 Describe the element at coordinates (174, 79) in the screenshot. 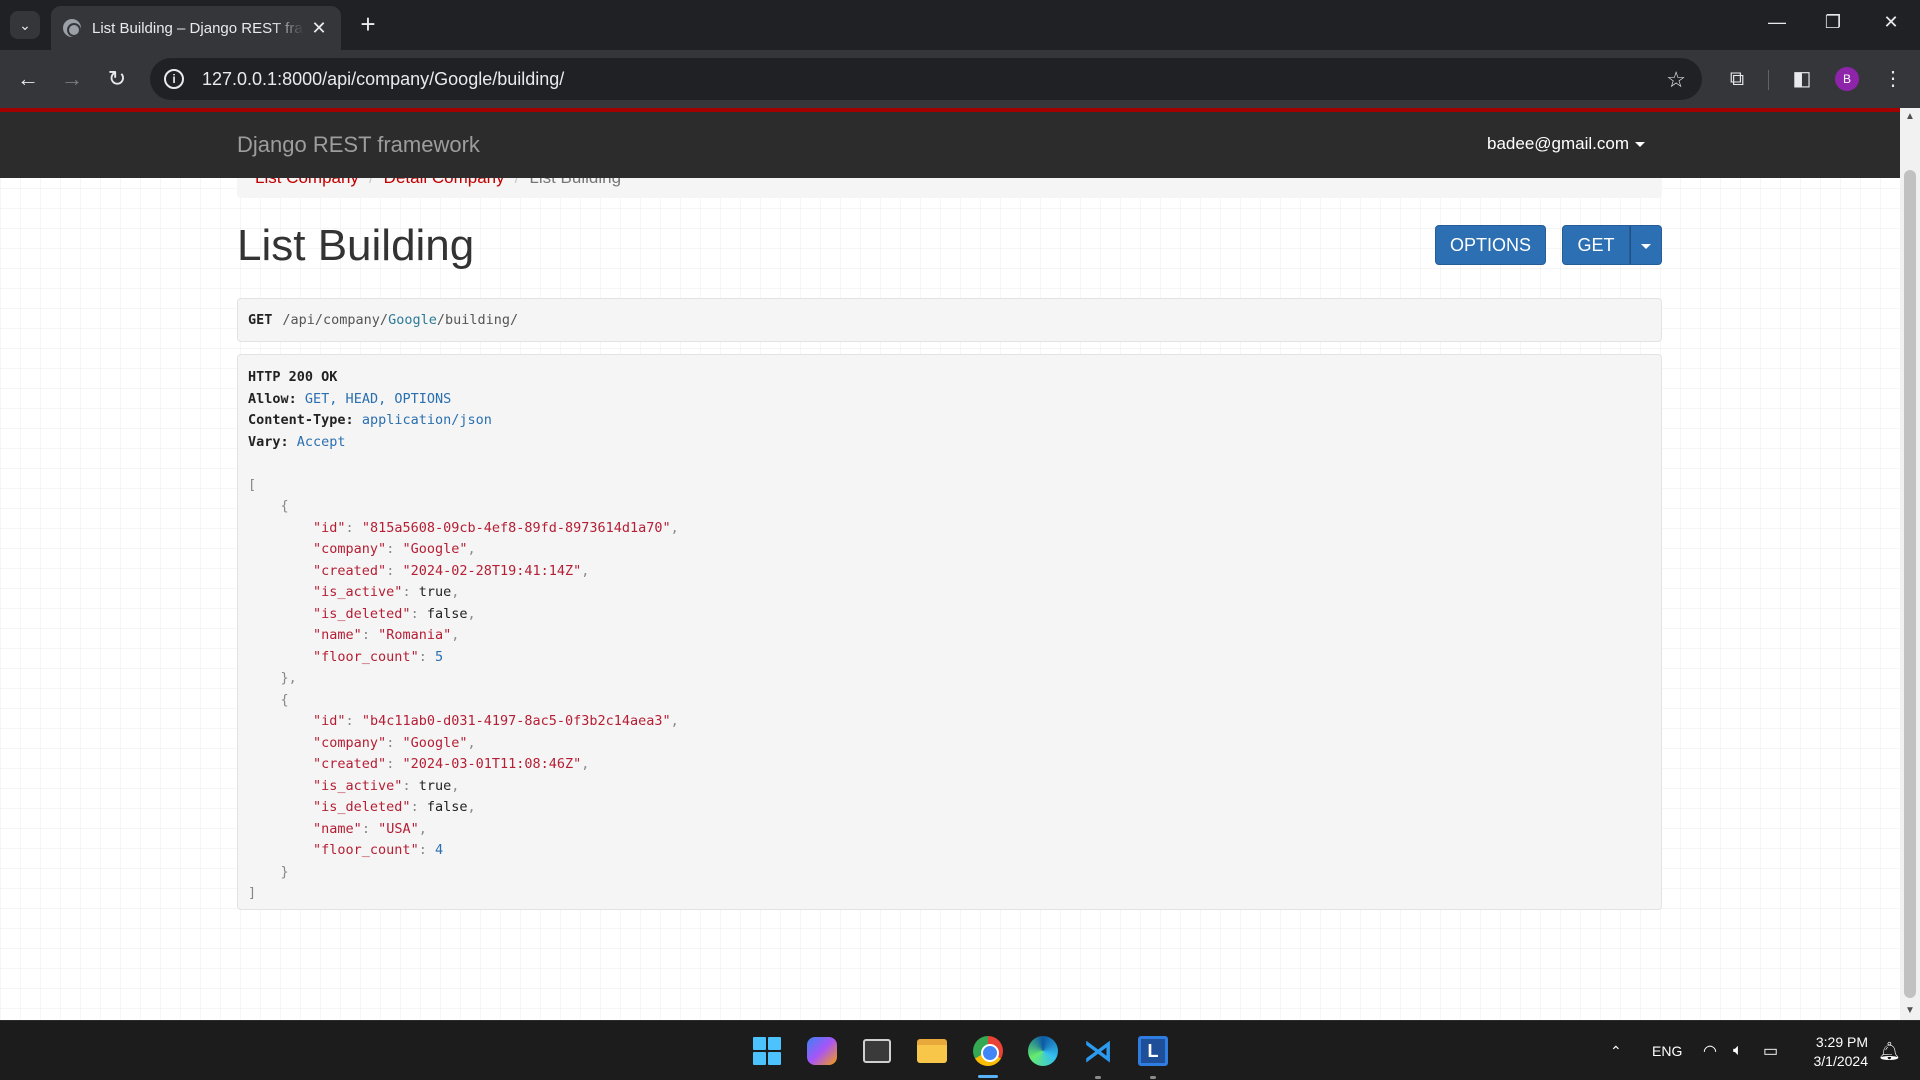

I see `site-info-icon: i` at that location.